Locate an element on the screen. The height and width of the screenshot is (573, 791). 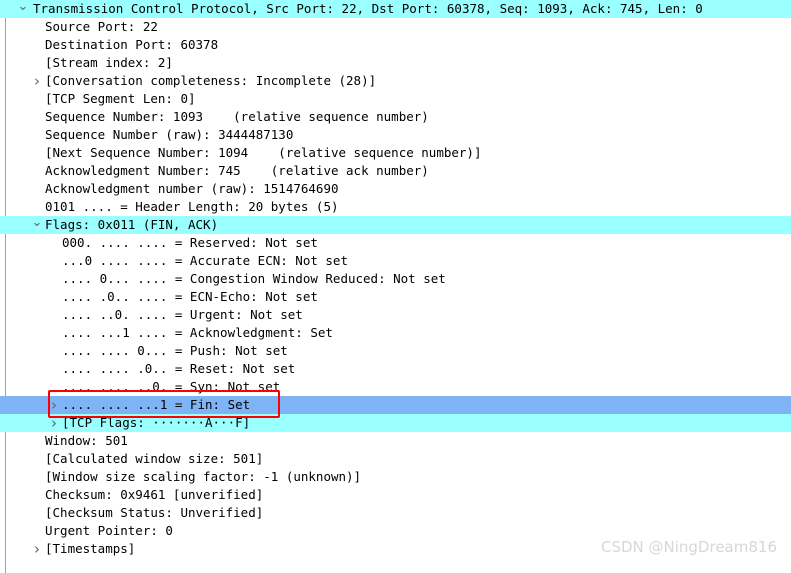
tree-row: 0101 .... = Header Length: 20 bytes (5) is located at coordinates (395, 207).